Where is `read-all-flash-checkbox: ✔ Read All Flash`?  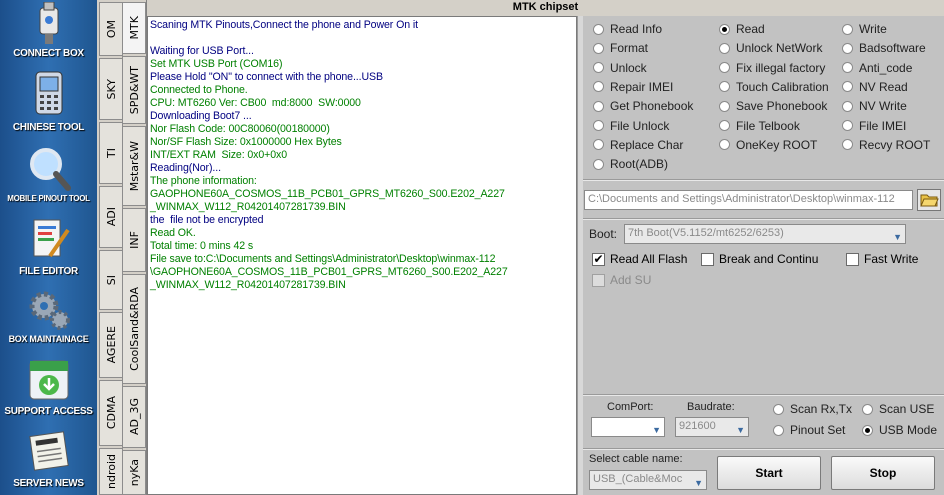
read-all-flash-checkbox: ✔ Read All Flash is located at coordinates (639, 259).